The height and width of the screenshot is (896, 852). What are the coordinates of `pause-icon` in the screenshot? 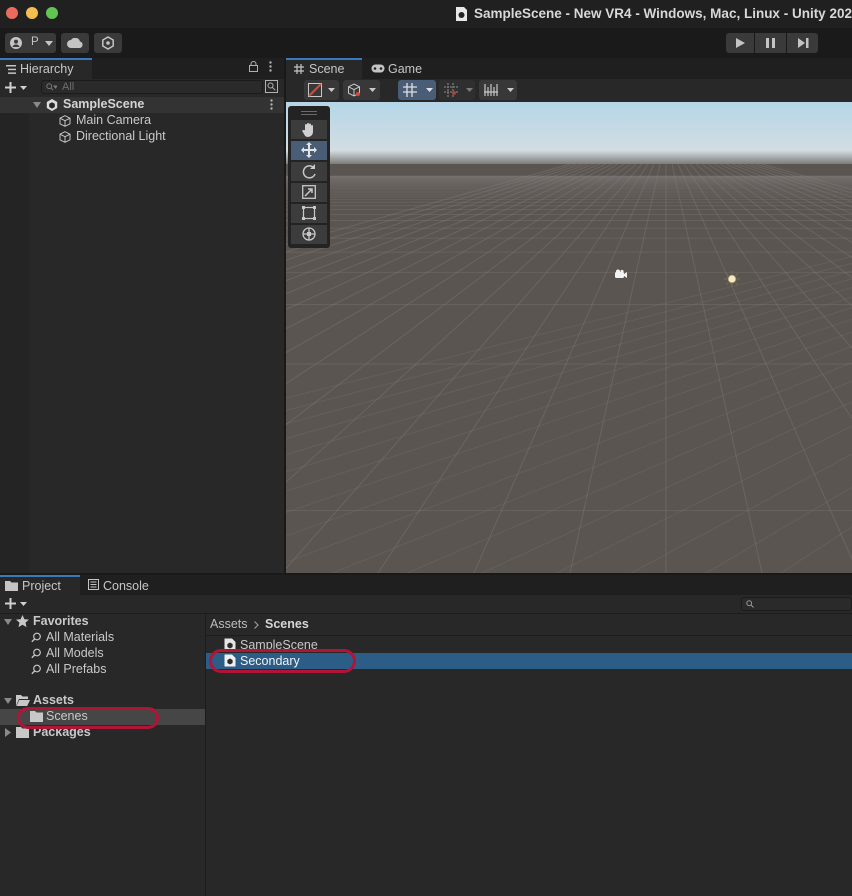 It's located at (770, 43).